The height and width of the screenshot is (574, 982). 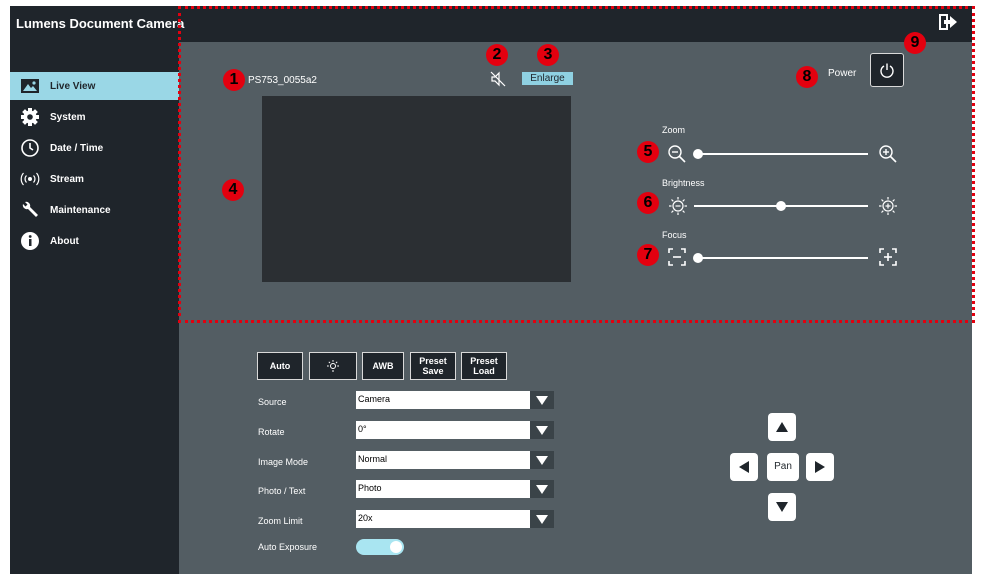 What do you see at coordinates (30, 179) in the screenshot?
I see `broadcast-icon` at bounding box center [30, 179].